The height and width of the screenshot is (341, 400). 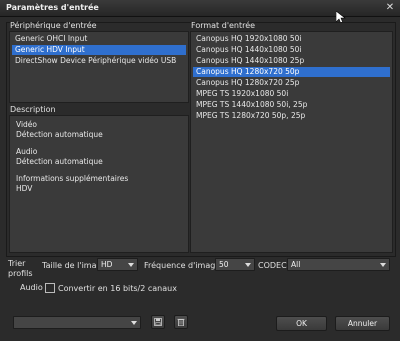 What do you see at coordinates (17, 263) in the screenshot?
I see `sort-label: Trier` at bounding box center [17, 263].